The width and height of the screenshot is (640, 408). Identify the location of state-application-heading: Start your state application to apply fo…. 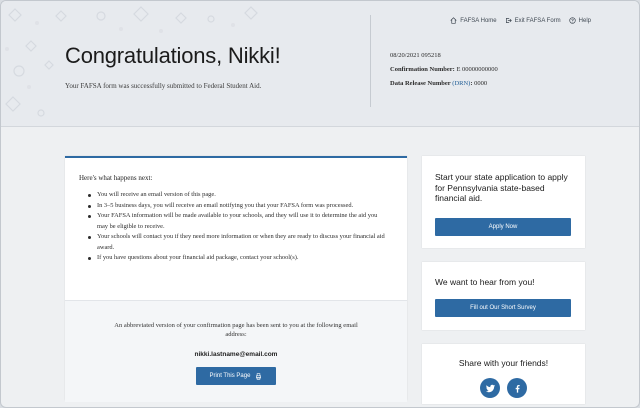
(501, 187).